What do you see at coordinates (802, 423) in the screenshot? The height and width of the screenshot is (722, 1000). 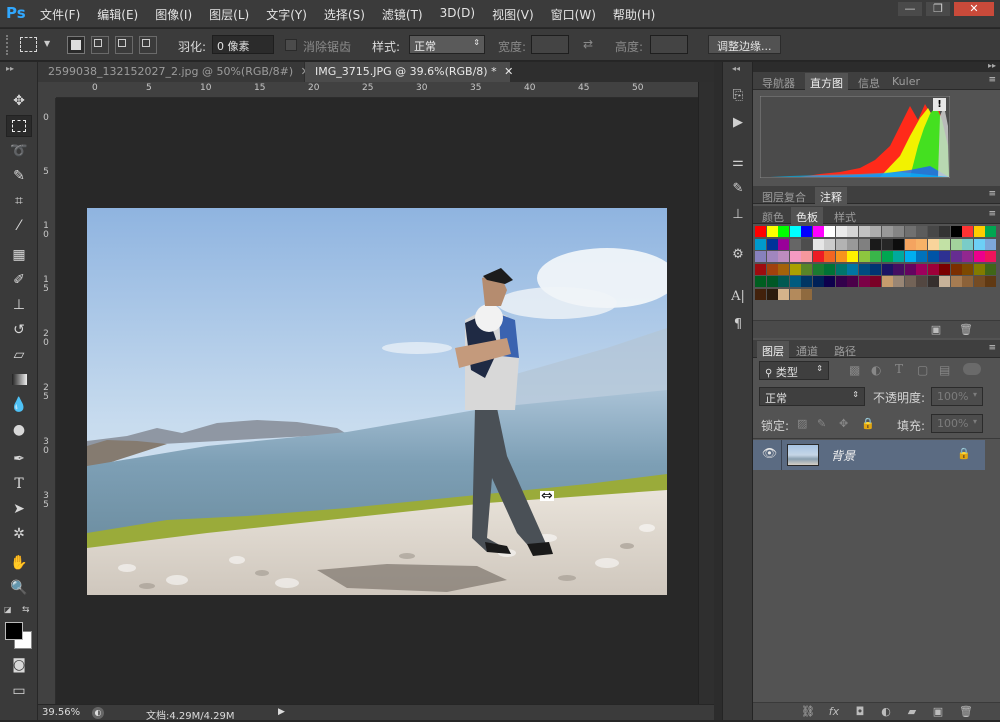 I see `lock-transparency-icon: ▨` at bounding box center [802, 423].